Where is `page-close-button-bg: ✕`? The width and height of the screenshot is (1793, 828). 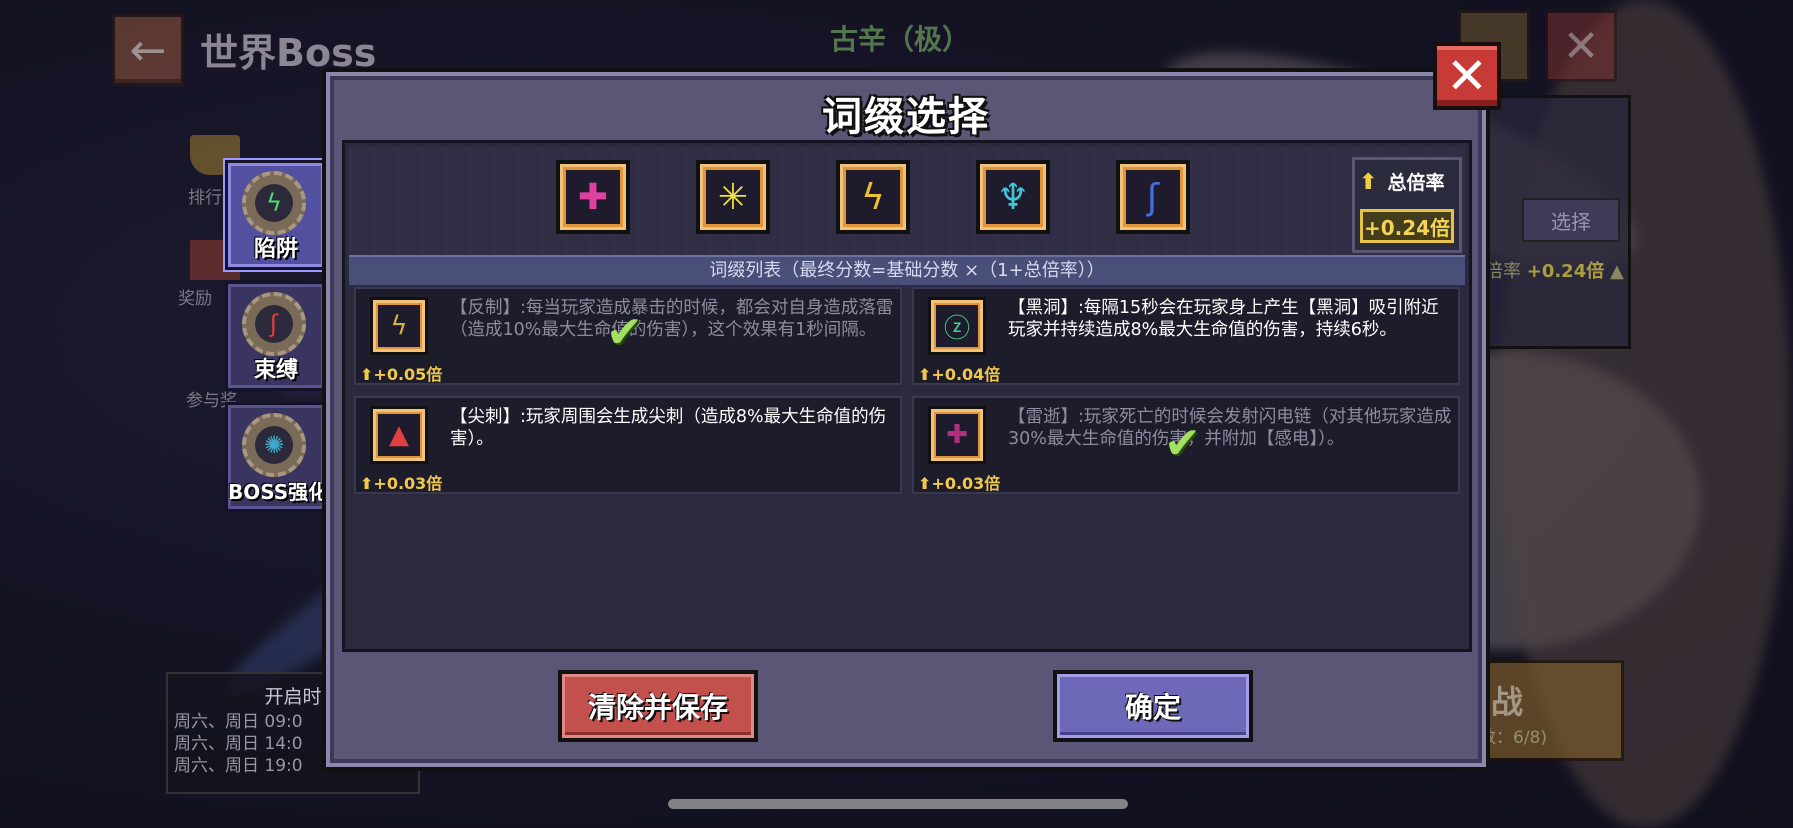
page-close-button-bg: ✕ is located at coordinates (1581, 46).